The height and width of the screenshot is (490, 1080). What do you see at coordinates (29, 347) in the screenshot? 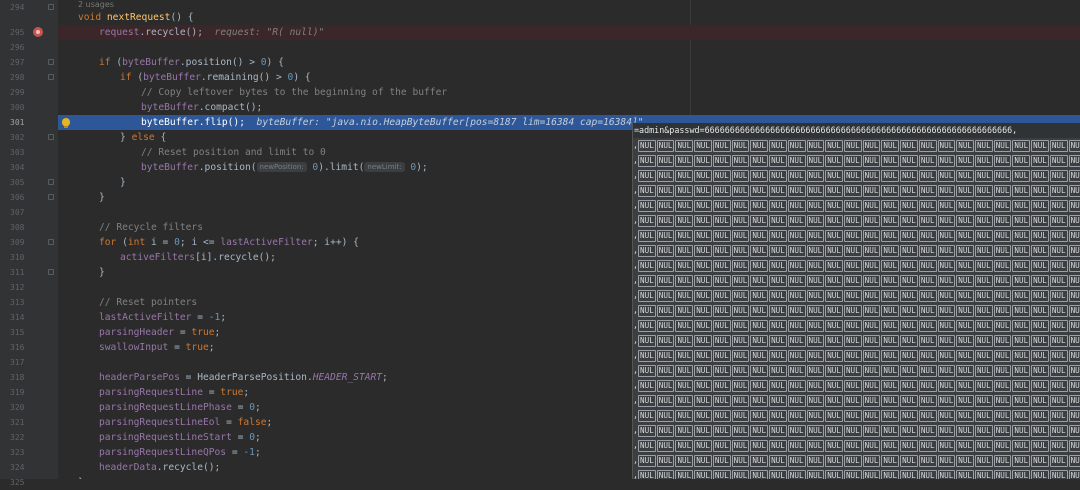
I see `gutter-line: 316` at bounding box center [29, 347].